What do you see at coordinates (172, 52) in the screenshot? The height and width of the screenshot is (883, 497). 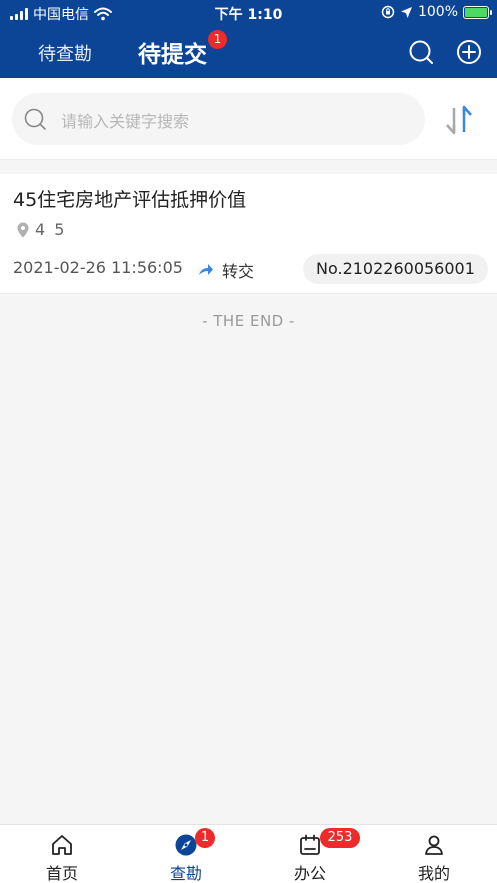 I see `tab-pending-submit: 待提交` at bounding box center [172, 52].